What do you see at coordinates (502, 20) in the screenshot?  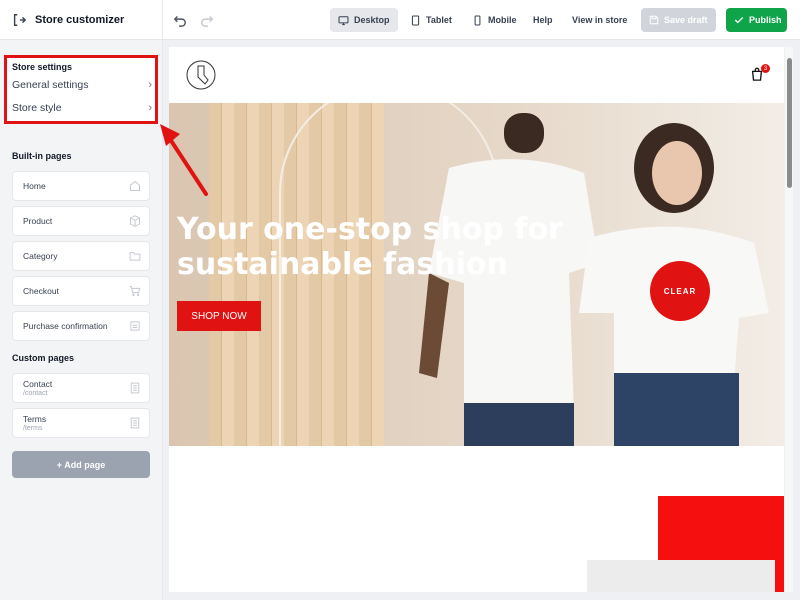 I see `mobile-label: Mobile` at bounding box center [502, 20].